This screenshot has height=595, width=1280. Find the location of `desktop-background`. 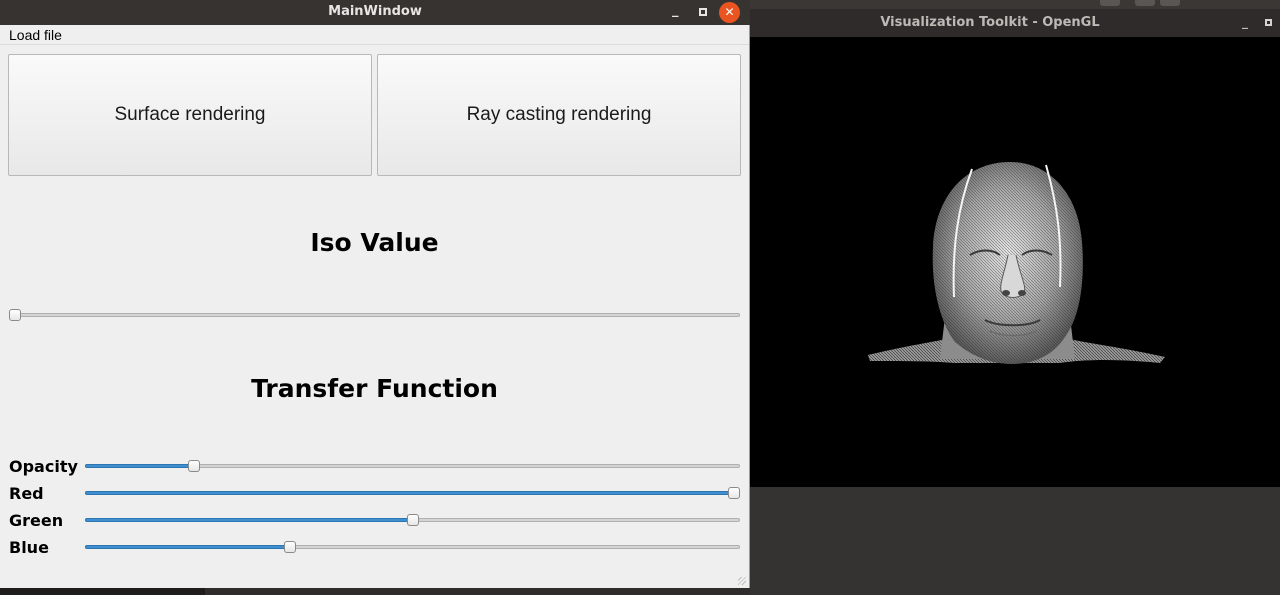

desktop-background is located at coordinates (1015, 541).